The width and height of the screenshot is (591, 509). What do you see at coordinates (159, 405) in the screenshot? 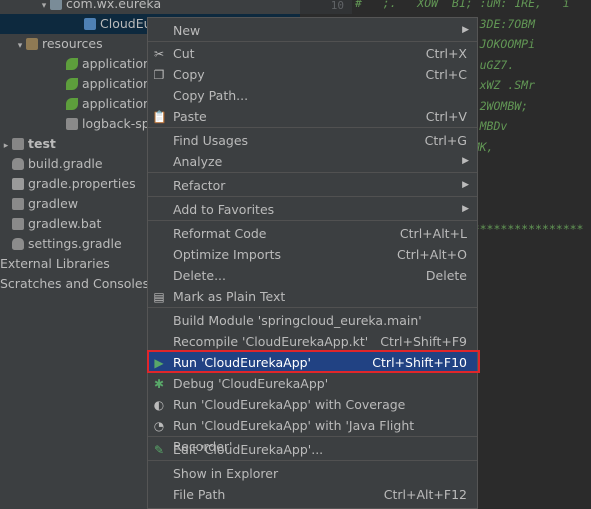
I see `coverage-icon: ◐` at bounding box center [159, 405].